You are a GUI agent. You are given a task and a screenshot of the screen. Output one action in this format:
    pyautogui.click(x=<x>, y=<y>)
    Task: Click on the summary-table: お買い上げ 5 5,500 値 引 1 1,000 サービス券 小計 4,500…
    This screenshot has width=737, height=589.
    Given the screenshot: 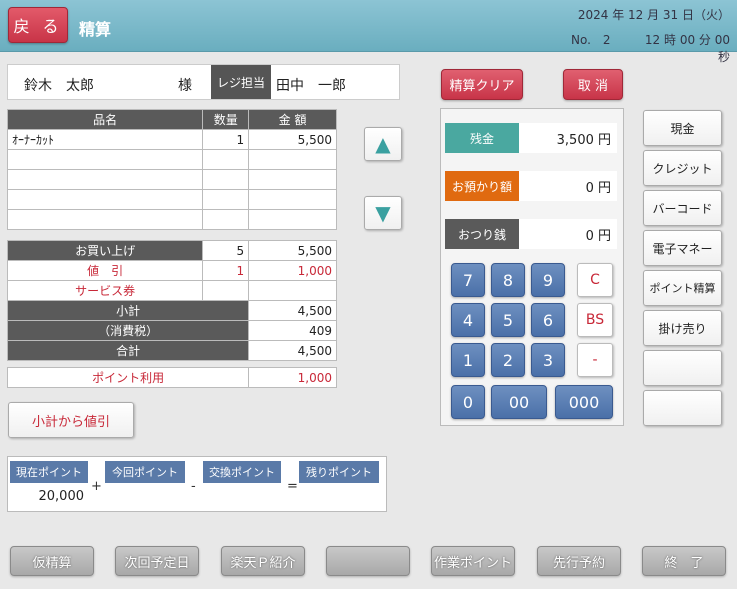 What is the action you would take?
    pyautogui.click(x=171, y=300)
    